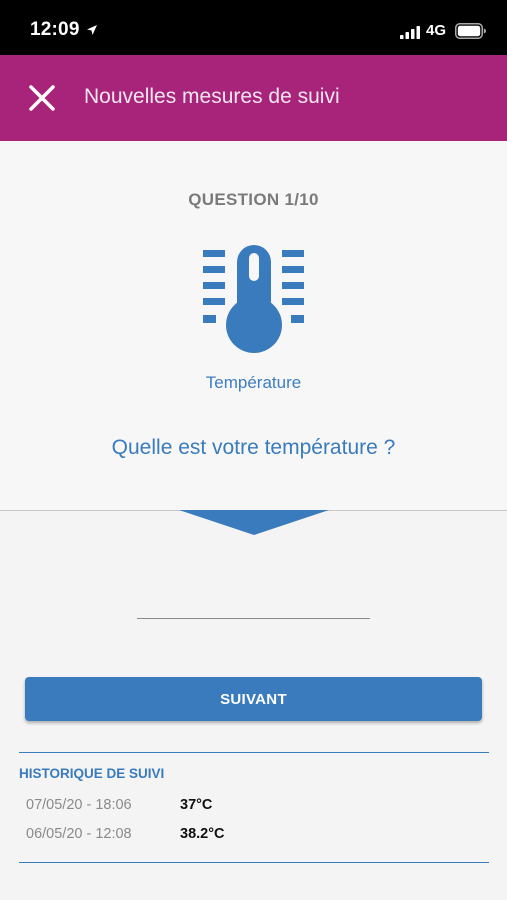  Describe the element at coordinates (470, 31) in the screenshot. I see `battery-icon` at that location.